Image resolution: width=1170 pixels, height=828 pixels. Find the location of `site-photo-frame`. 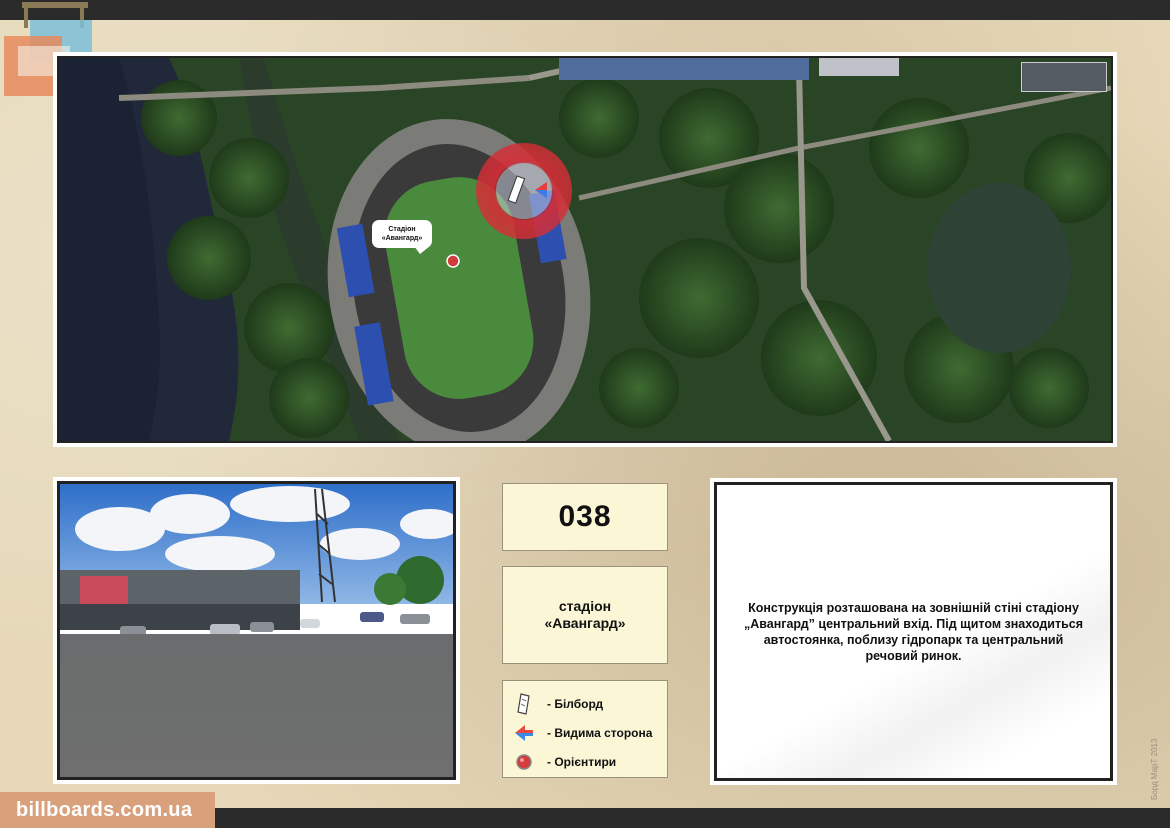

site-photo-frame is located at coordinates (256, 630).